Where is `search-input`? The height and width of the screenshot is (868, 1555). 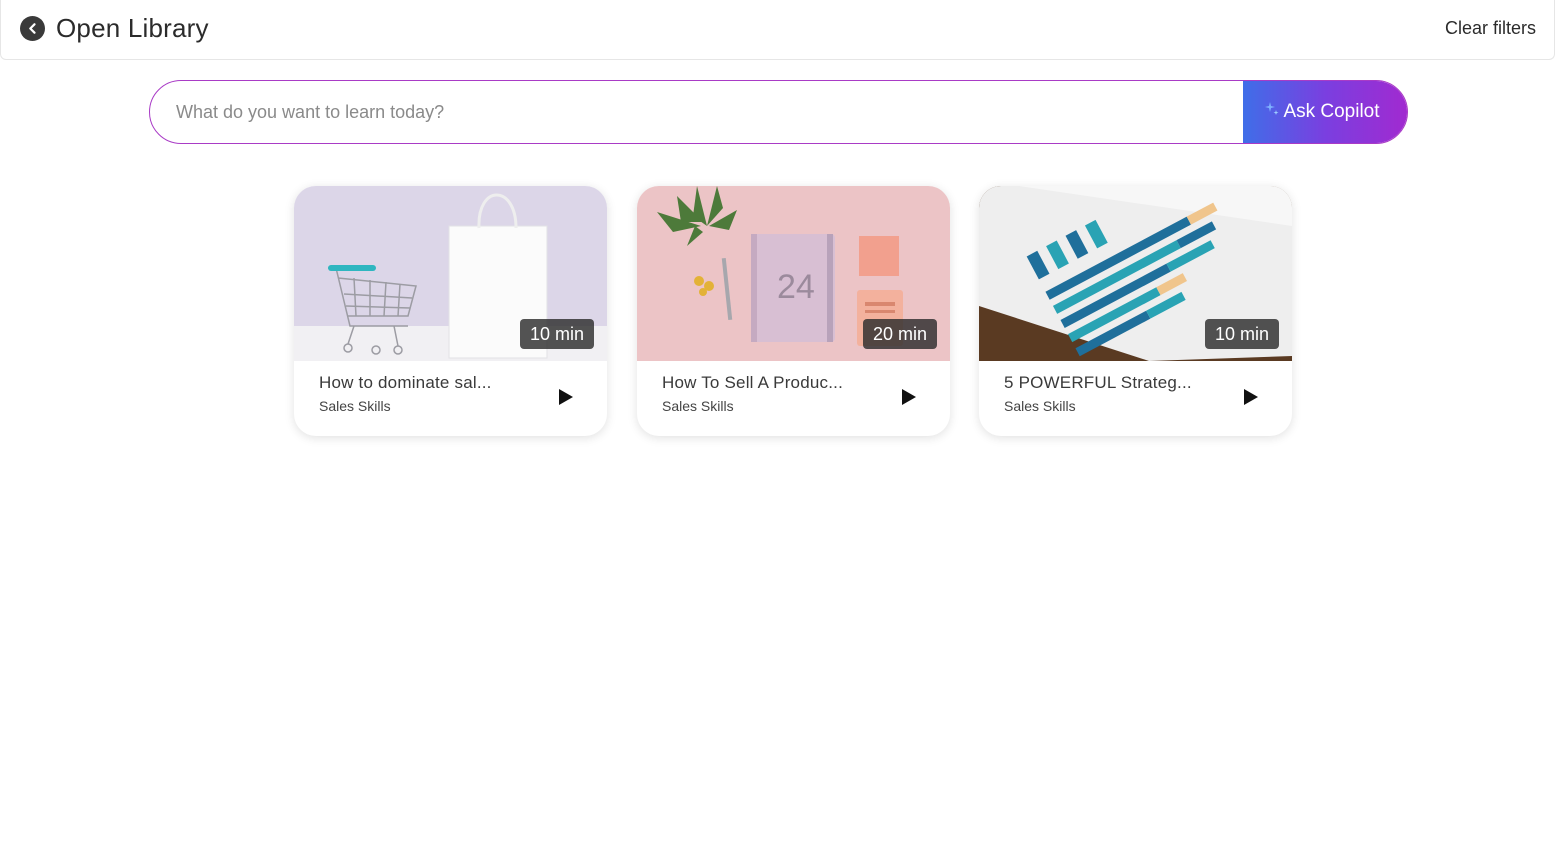 search-input is located at coordinates (696, 112).